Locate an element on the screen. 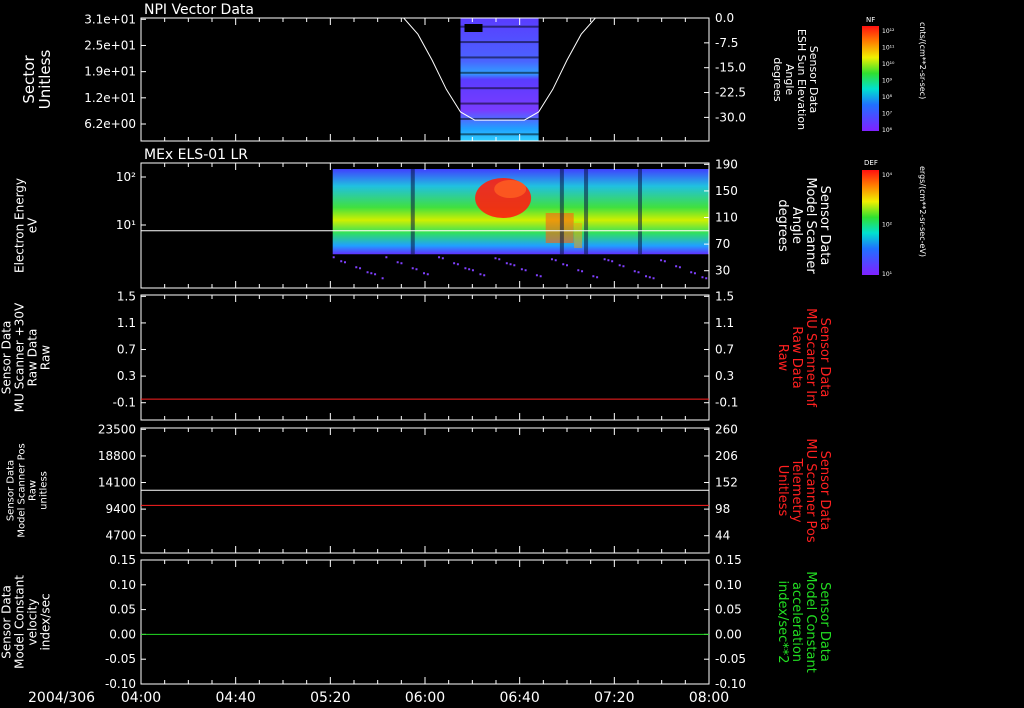 This screenshot has height=708, width=1024. x-tick-label: 06:40 is located at coordinates (519, 698).